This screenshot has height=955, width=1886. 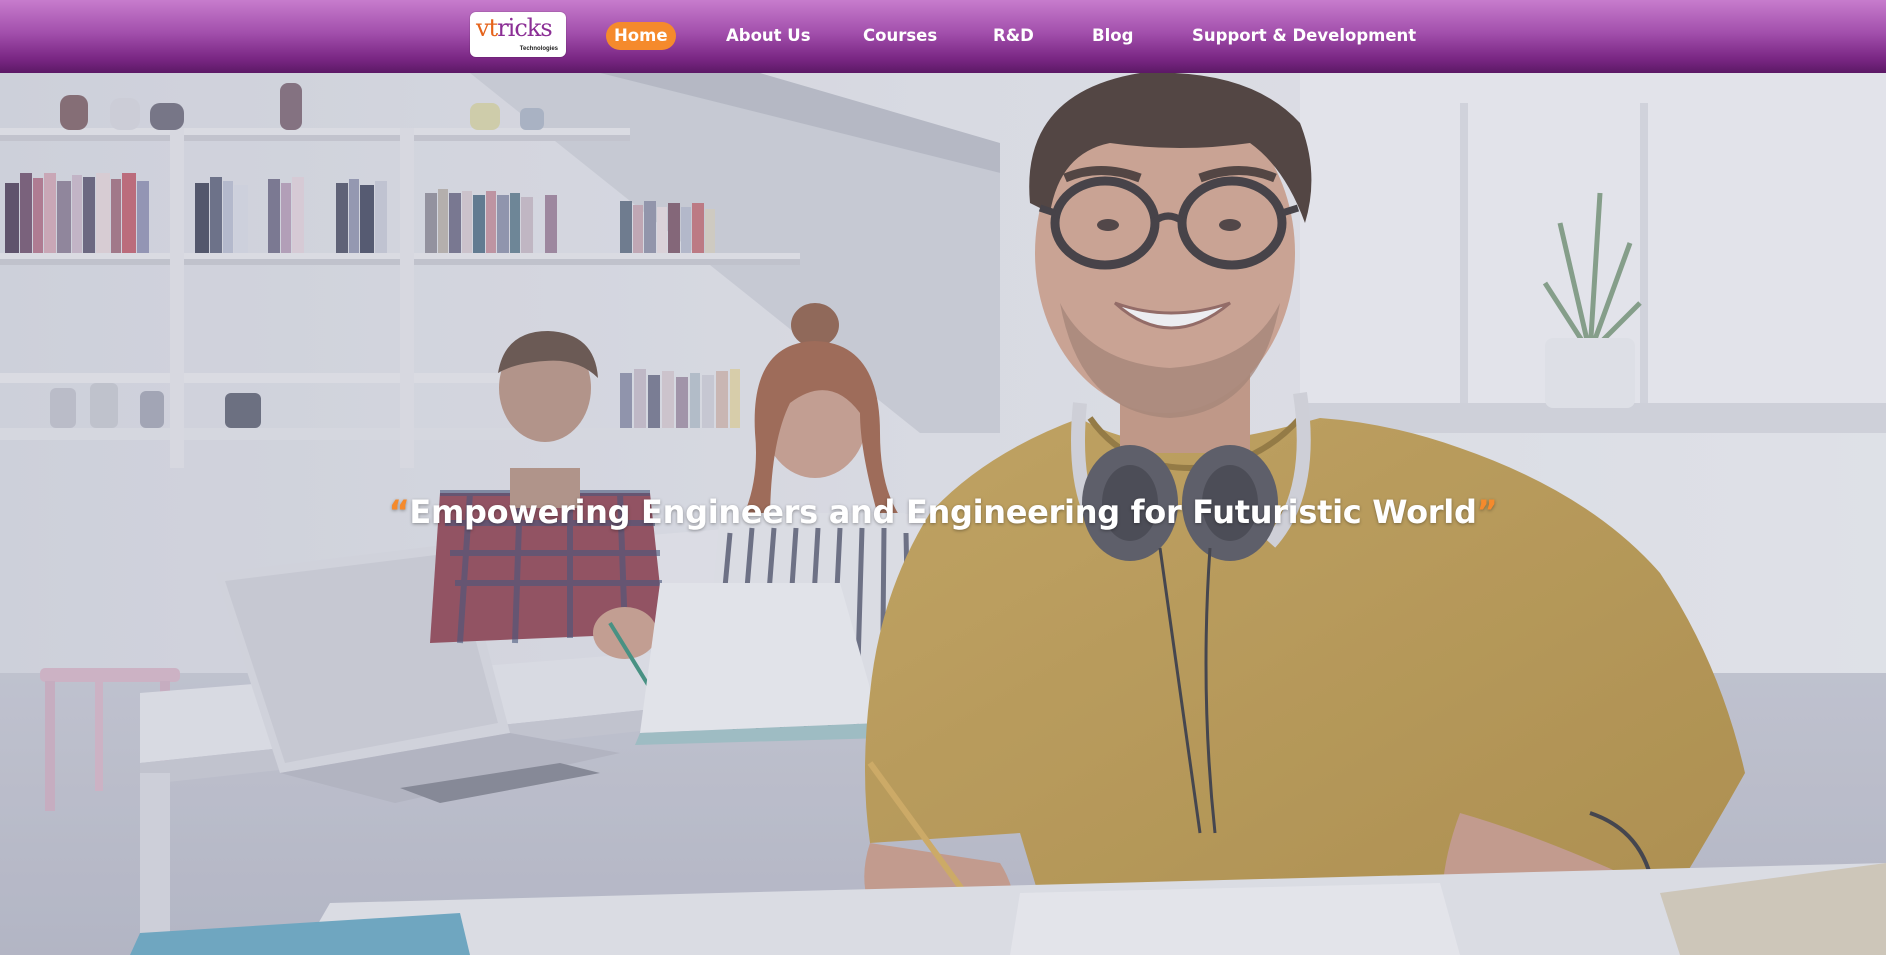 What do you see at coordinates (1304, 36) in the screenshot?
I see `nav-support-development: Support & Development` at bounding box center [1304, 36].